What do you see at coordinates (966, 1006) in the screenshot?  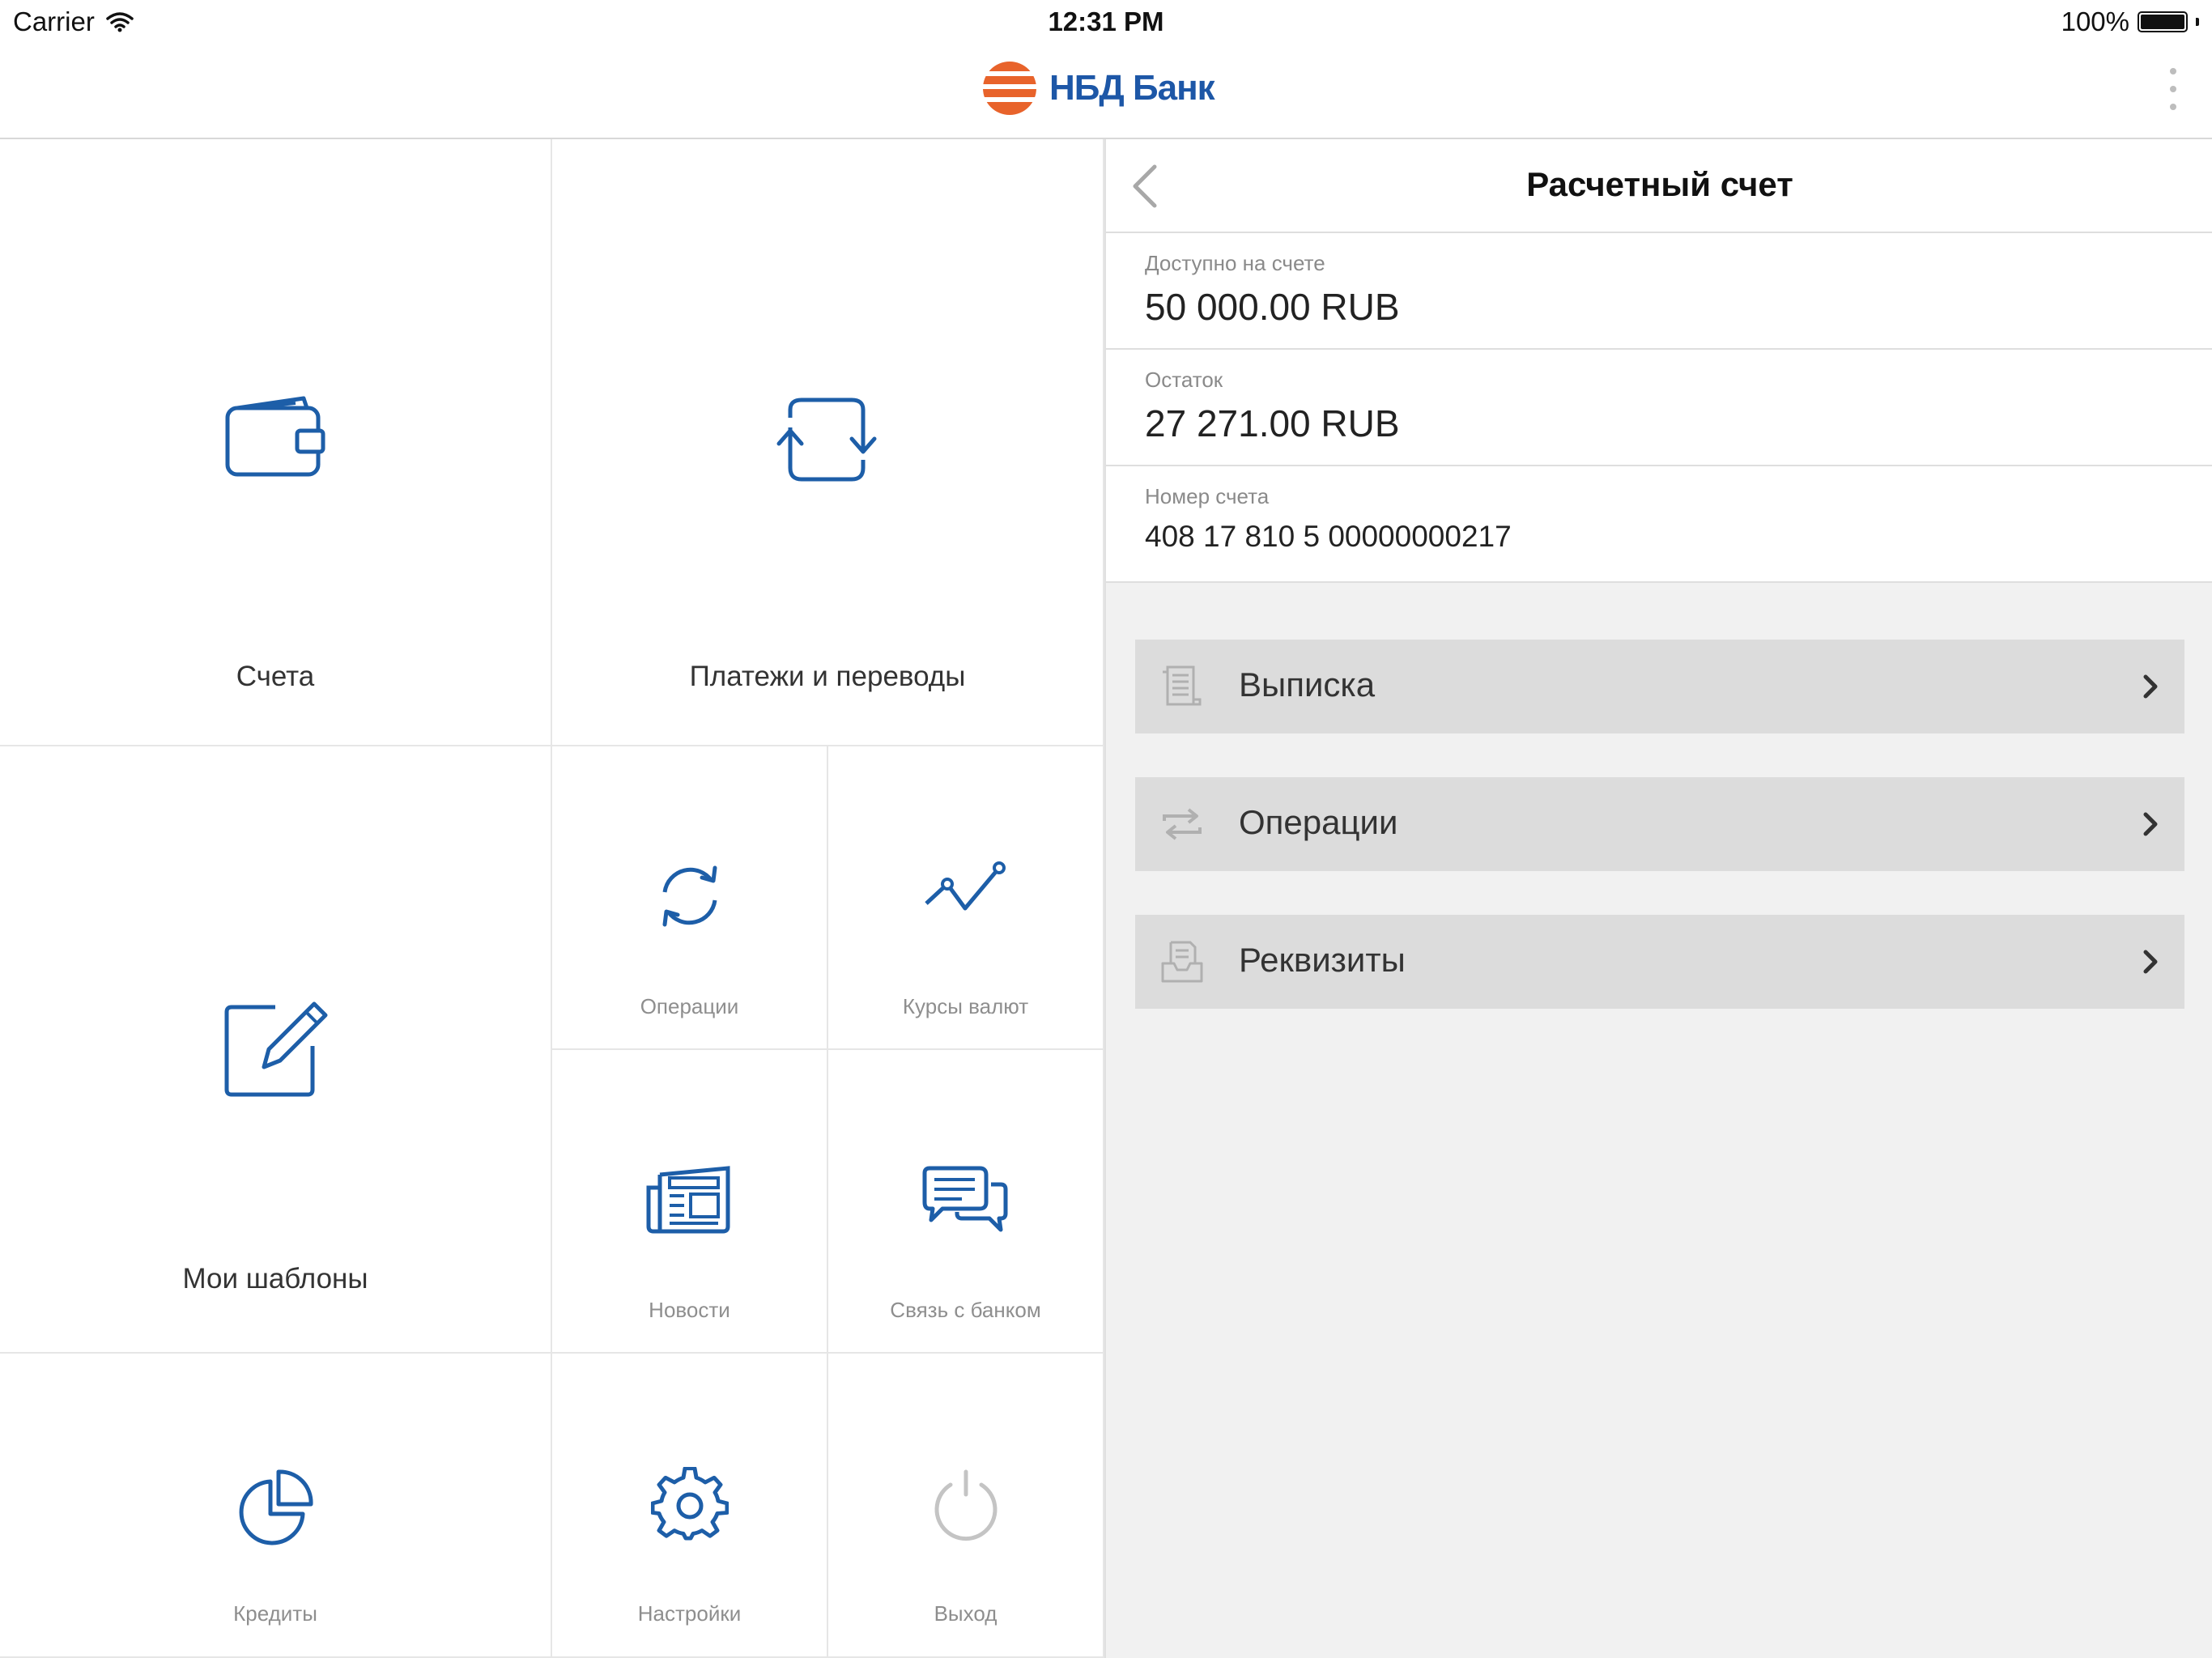 I see `menu-label-rates: Курсы валют` at bounding box center [966, 1006].